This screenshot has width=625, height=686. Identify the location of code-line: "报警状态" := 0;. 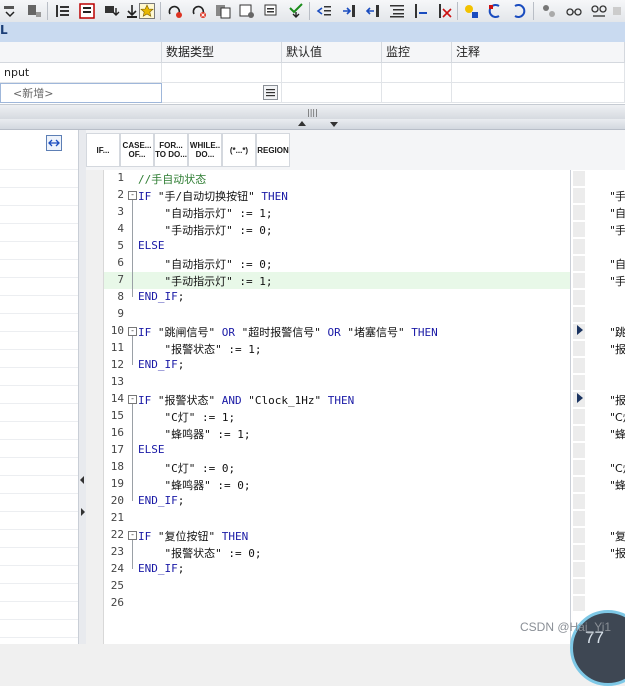
(199, 553).